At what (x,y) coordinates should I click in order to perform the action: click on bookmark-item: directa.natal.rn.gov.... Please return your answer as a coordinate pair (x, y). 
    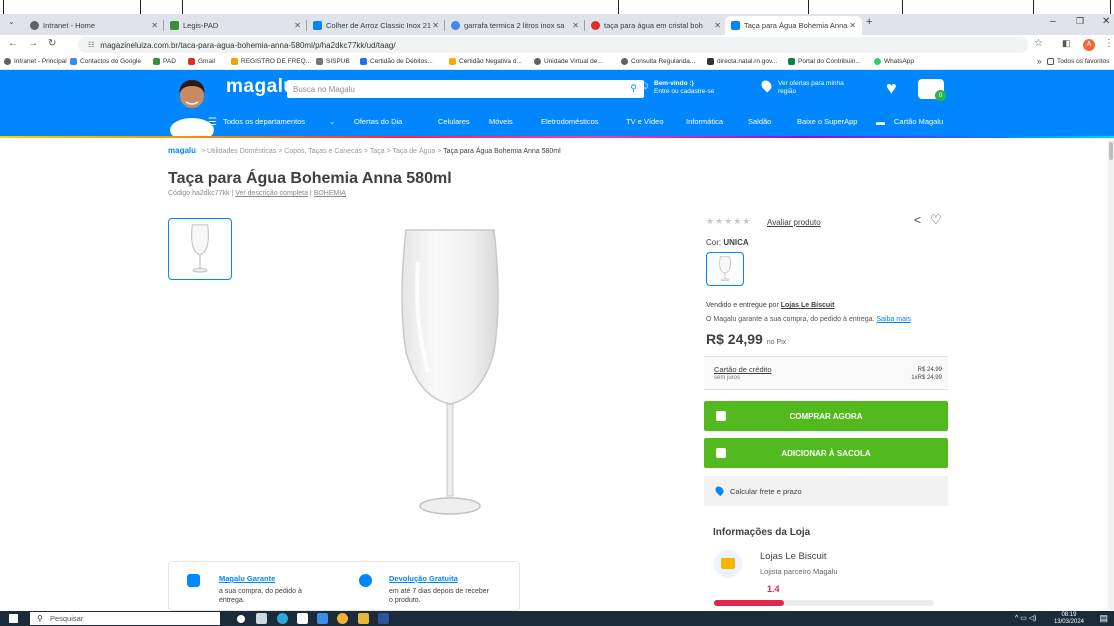
    Looking at the image, I should click on (742, 61).